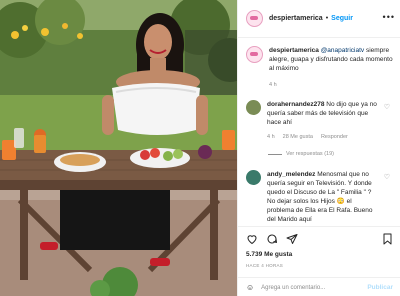  What do you see at coordinates (296, 18) in the screenshot?
I see `post-username: despiertamerica` at bounding box center [296, 18].